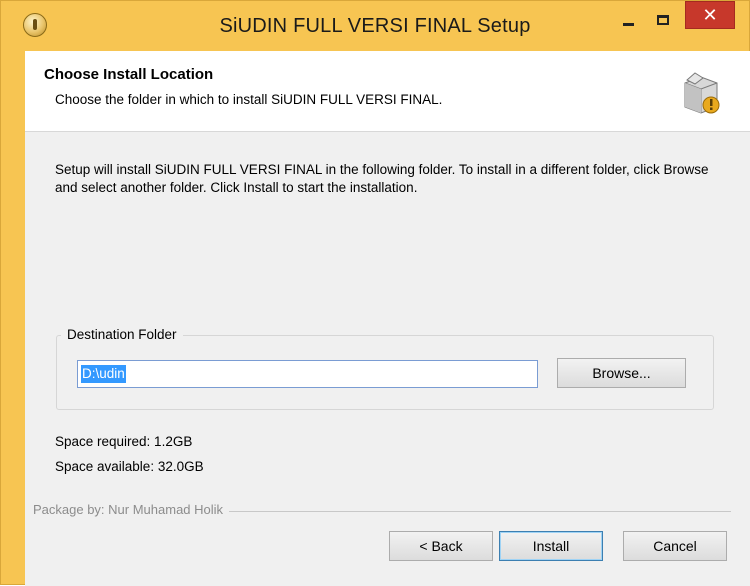  What do you see at coordinates (129, 74) in the screenshot?
I see `page-title: Choose Install Location` at bounding box center [129, 74].